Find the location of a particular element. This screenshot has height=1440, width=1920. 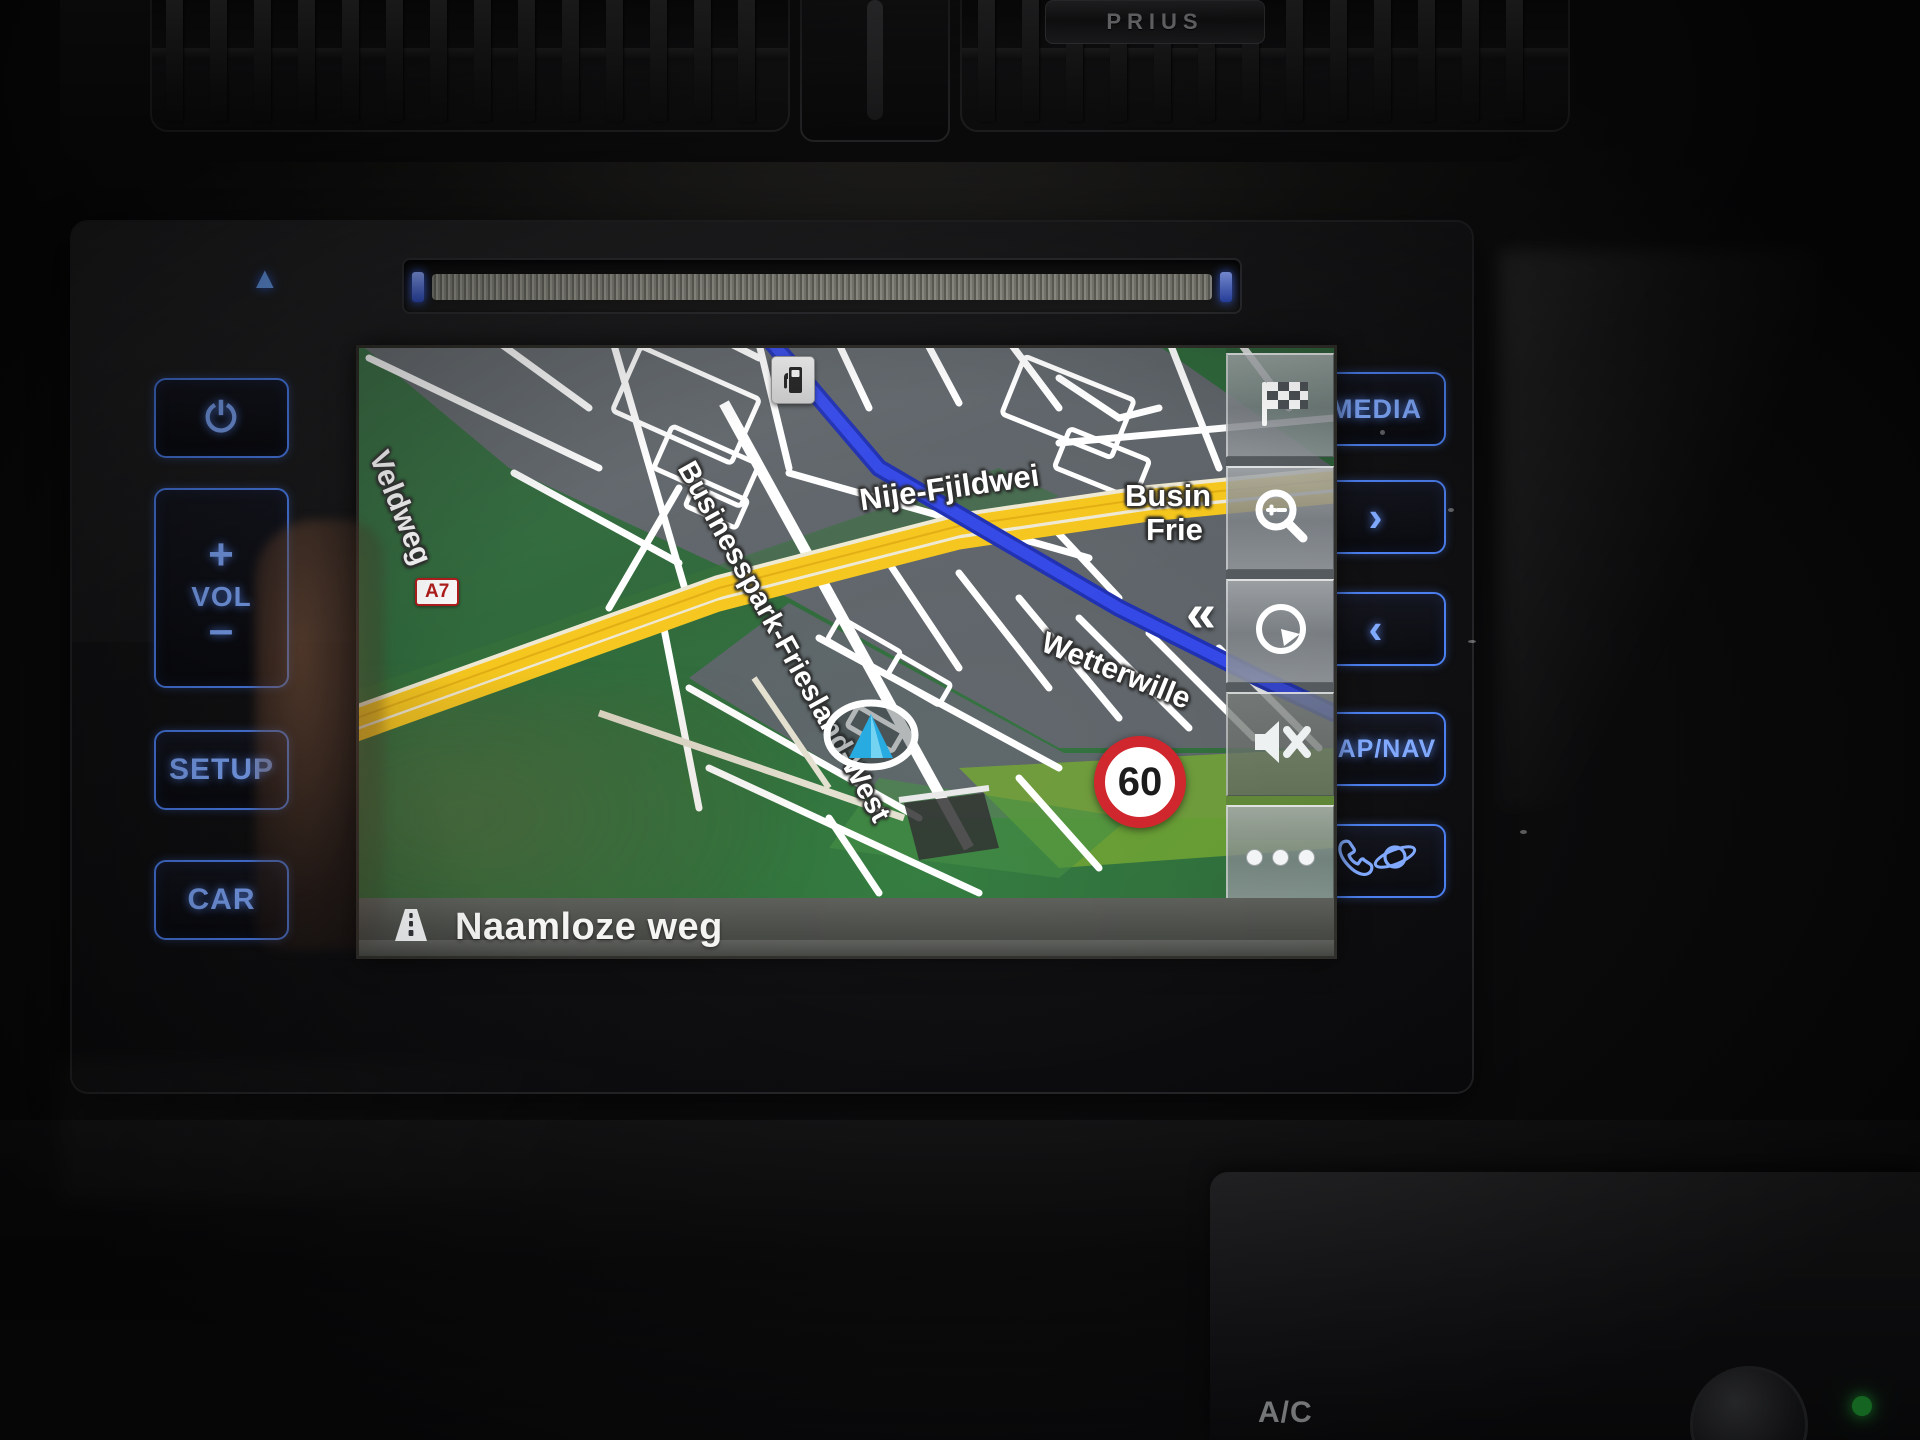

cd-slot is located at coordinates (822, 286).